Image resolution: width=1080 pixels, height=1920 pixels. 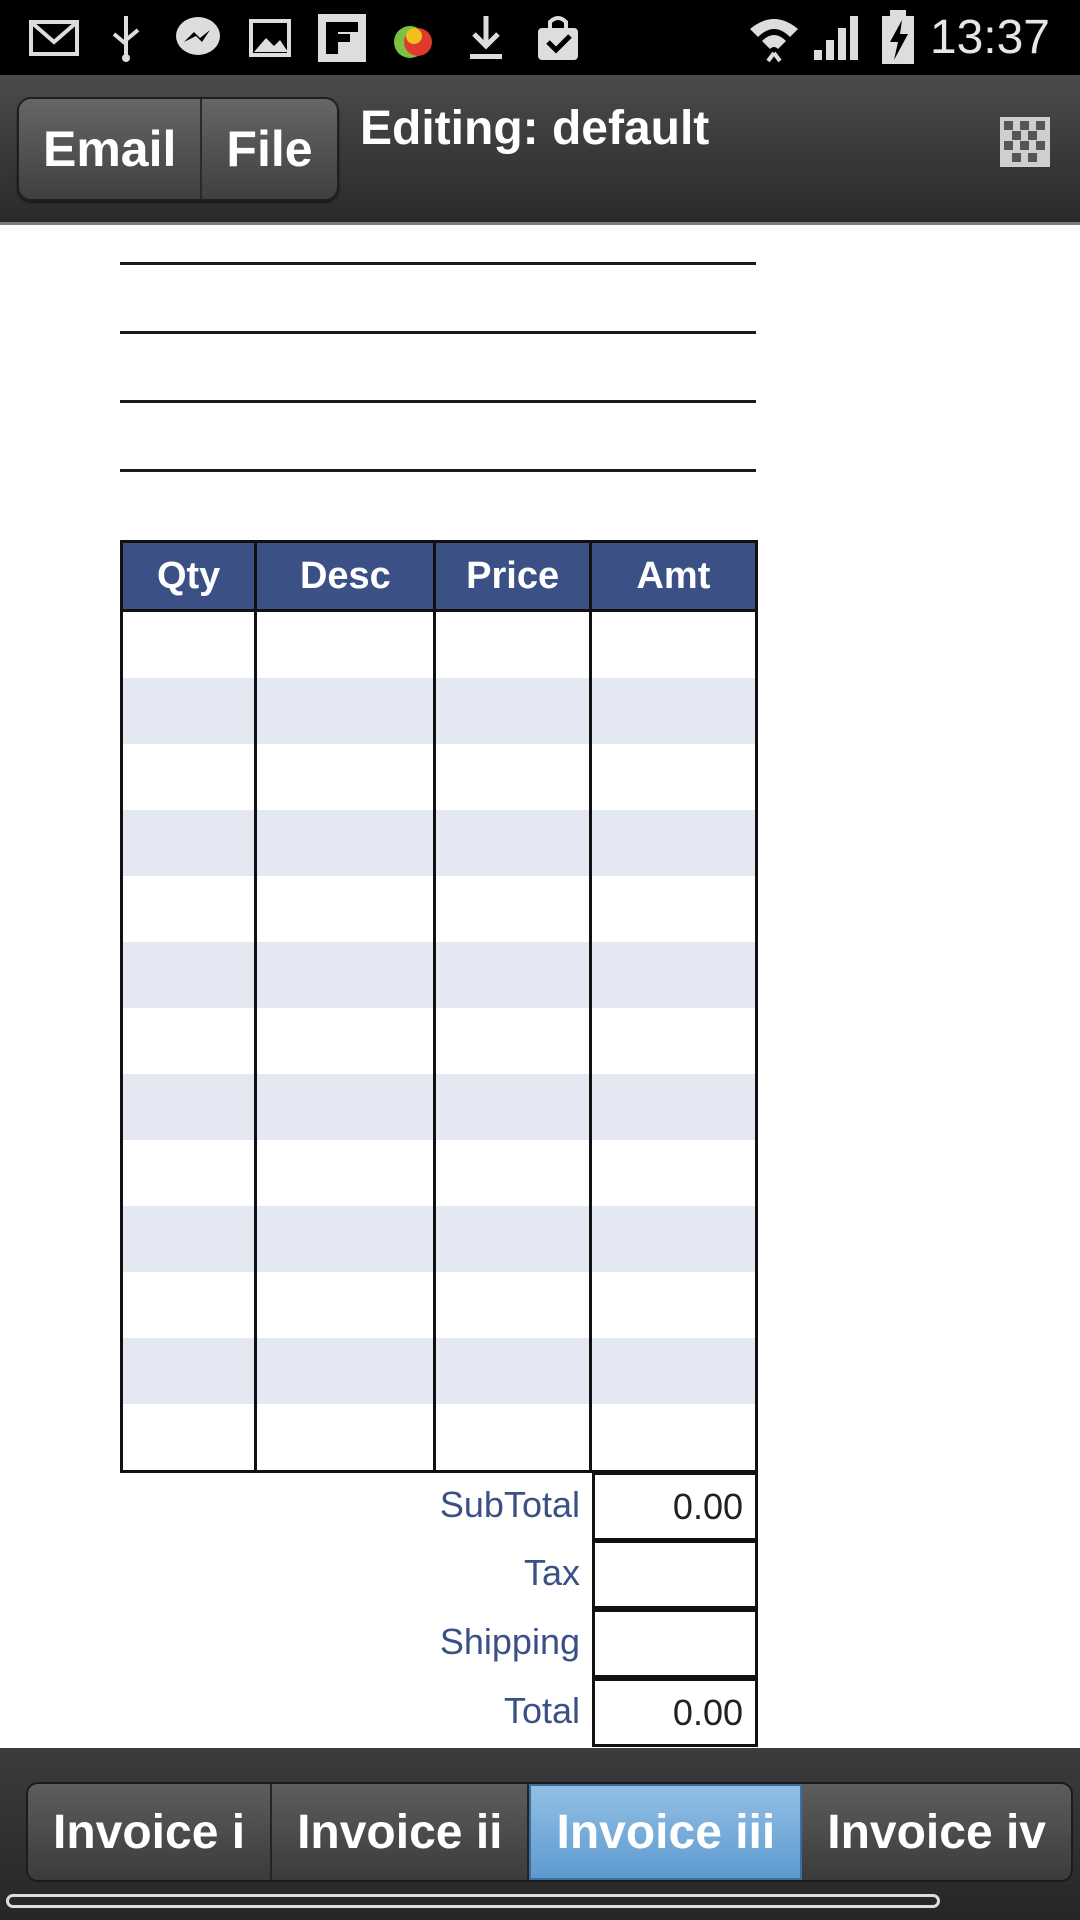 What do you see at coordinates (198, 38) in the screenshot?
I see `messenger-icon` at bounding box center [198, 38].